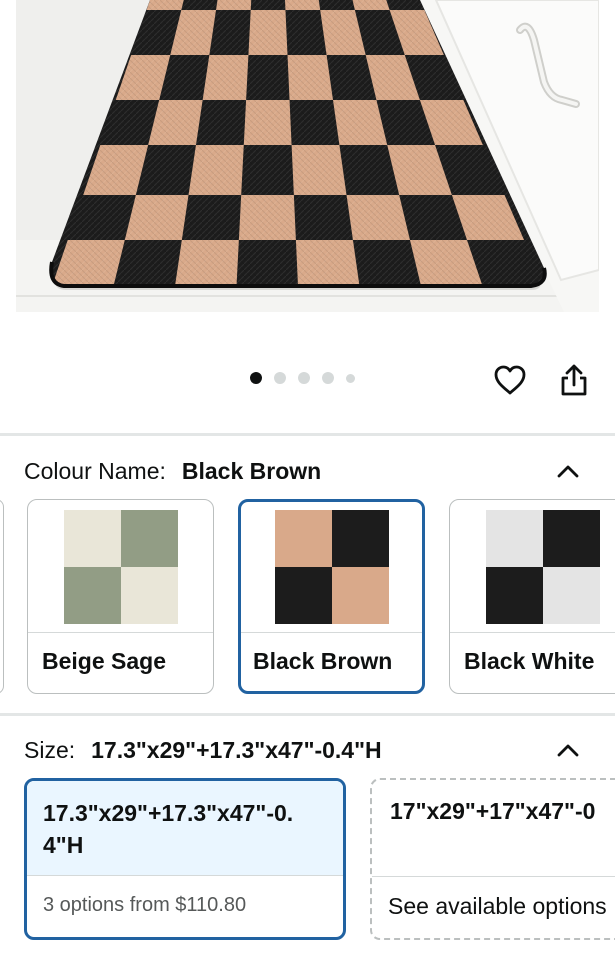 This screenshot has width=615, height=960. Describe the element at coordinates (251, 470) in the screenshot. I see `colour-selected-value: Black Brown` at that location.